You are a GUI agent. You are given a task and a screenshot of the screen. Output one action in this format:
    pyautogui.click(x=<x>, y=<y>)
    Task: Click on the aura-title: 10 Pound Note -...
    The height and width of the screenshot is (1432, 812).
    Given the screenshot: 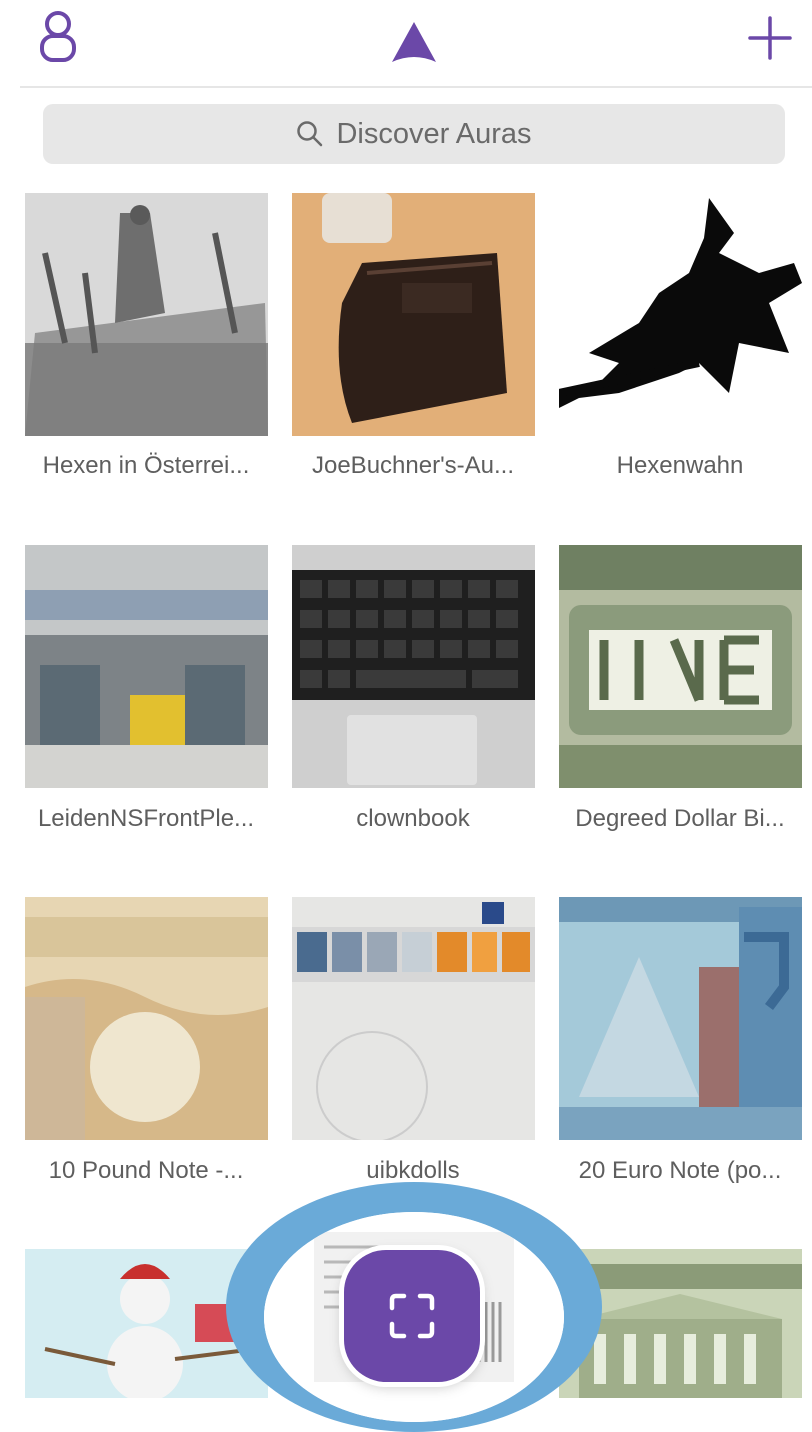 What is the action you would take?
    pyautogui.click(x=146, y=1170)
    